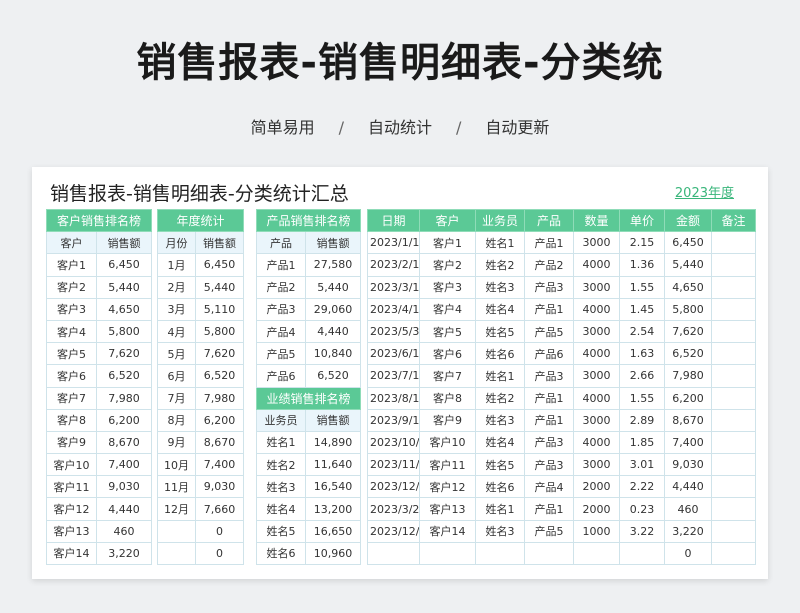  What do you see at coordinates (333, 465) in the screenshot?
I see `table-cell: 11,640` at bounding box center [333, 465].